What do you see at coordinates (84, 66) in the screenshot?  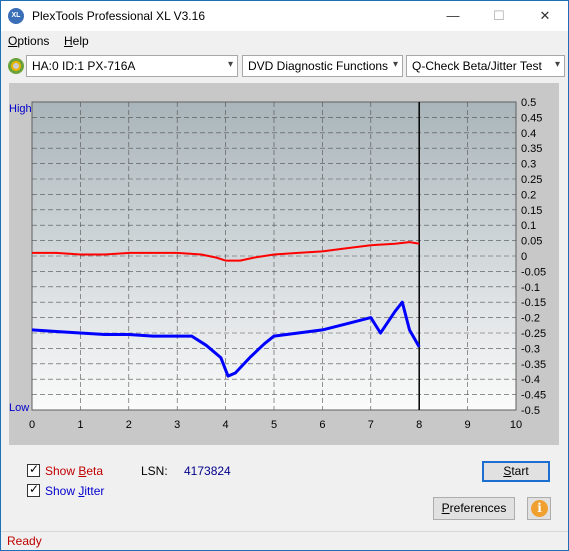 I see `drive-select-value: HA:0 ID:1 PX-716A` at bounding box center [84, 66].